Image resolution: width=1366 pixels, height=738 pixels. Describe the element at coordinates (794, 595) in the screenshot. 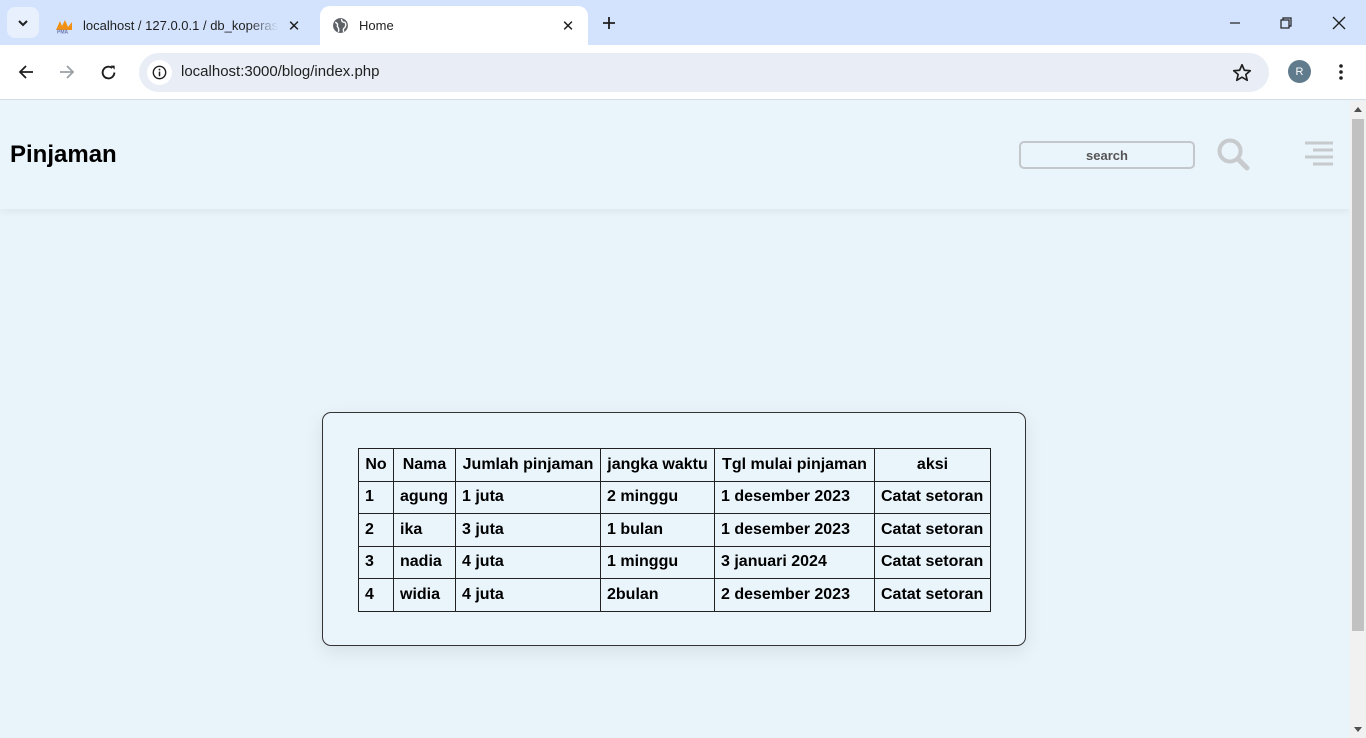

I see `cell-tgl: 2 desember 2023` at that location.